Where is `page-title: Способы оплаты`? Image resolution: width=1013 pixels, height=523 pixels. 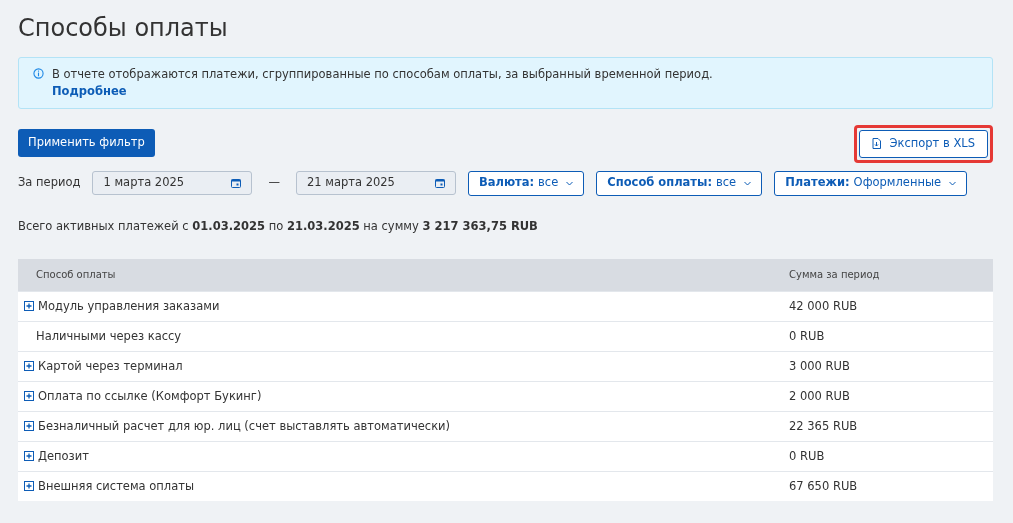
page-title: Способы оплаты is located at coordinates (123, 28).